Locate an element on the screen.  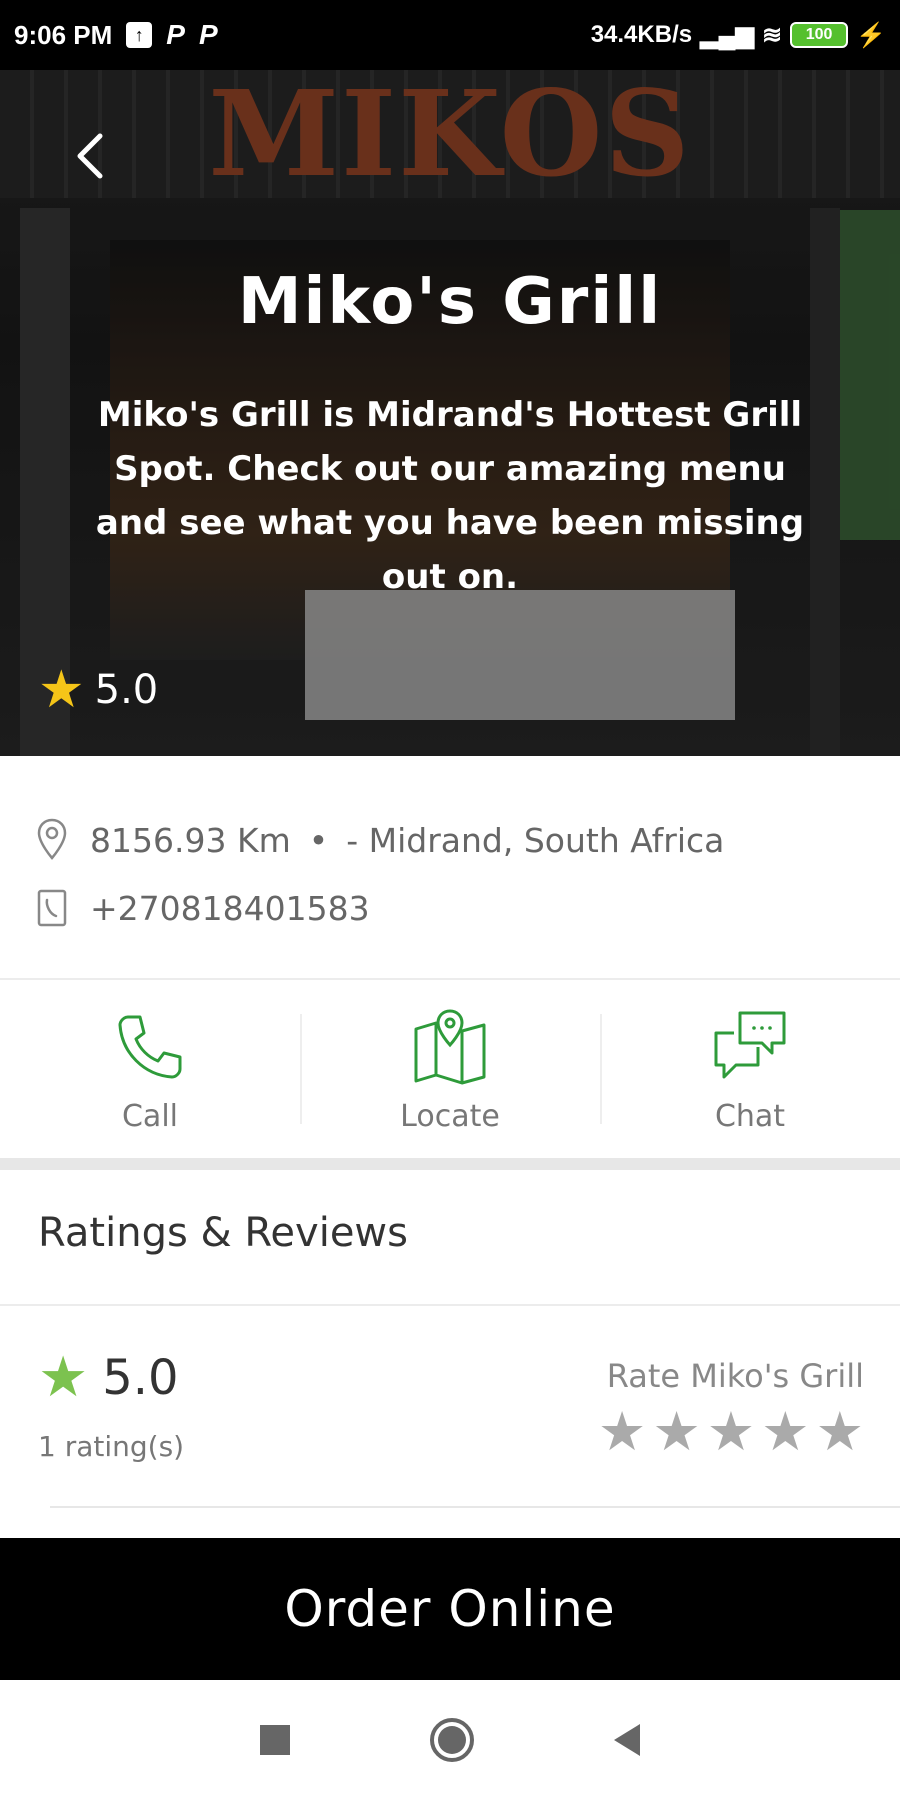
rate-label: Rate Miko's Grill is located at coordinates (735, 1376).